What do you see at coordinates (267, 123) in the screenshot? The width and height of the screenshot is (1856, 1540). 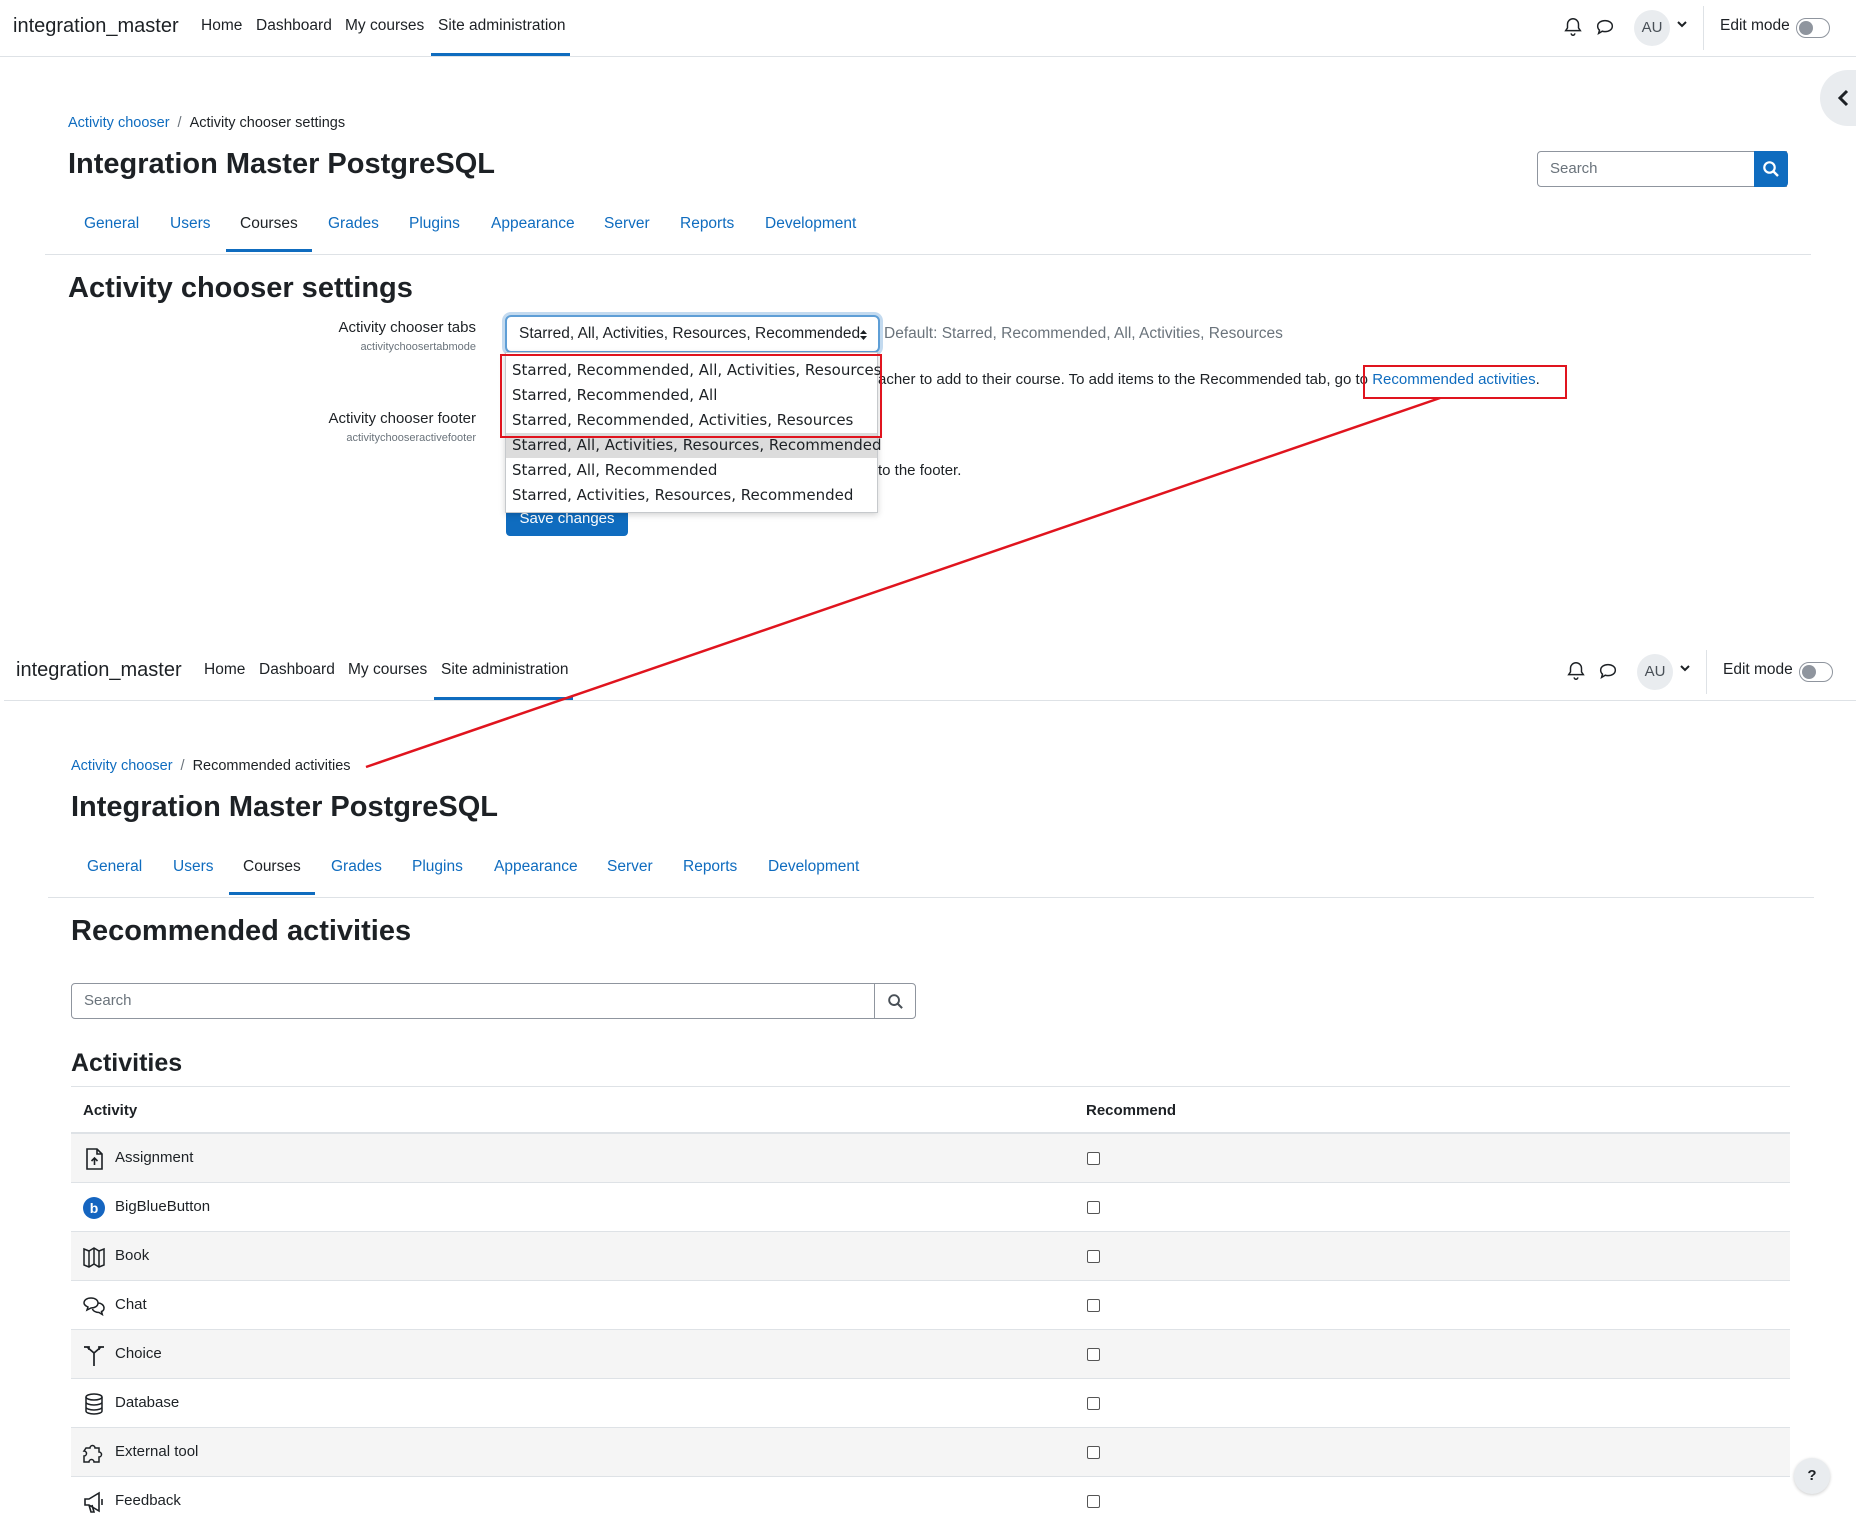 I see `breadcrumb-current: Activity chooser settings` at bounding box center [267, 123].